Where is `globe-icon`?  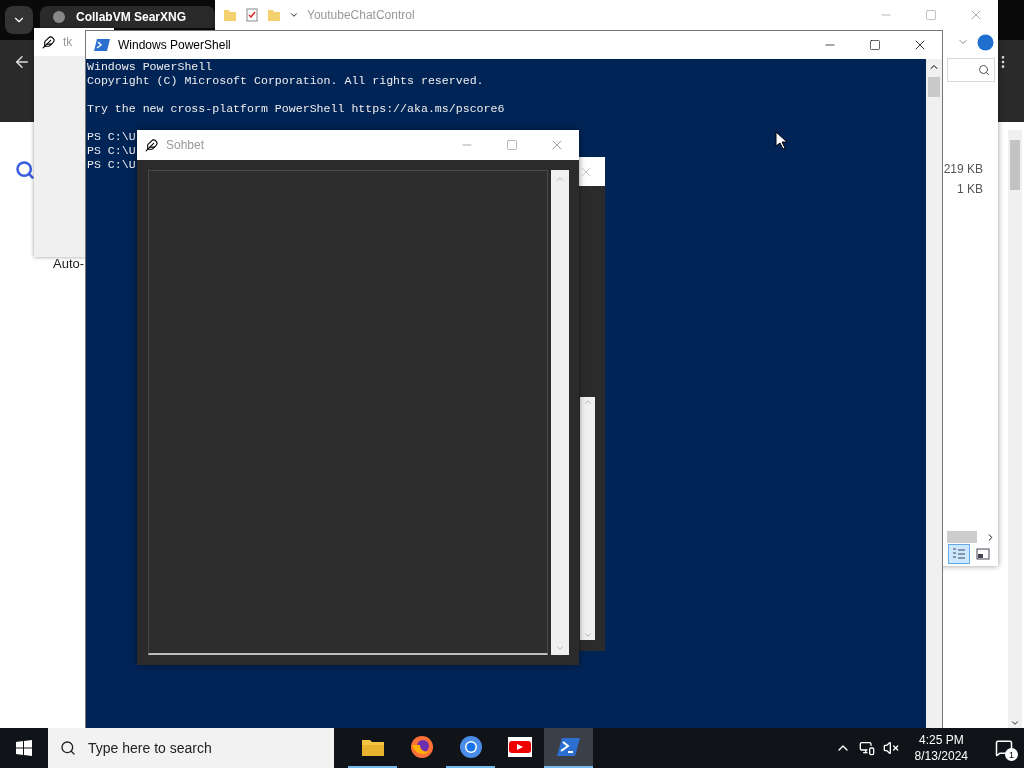
globe-icon is located at coordinates (59, 17).